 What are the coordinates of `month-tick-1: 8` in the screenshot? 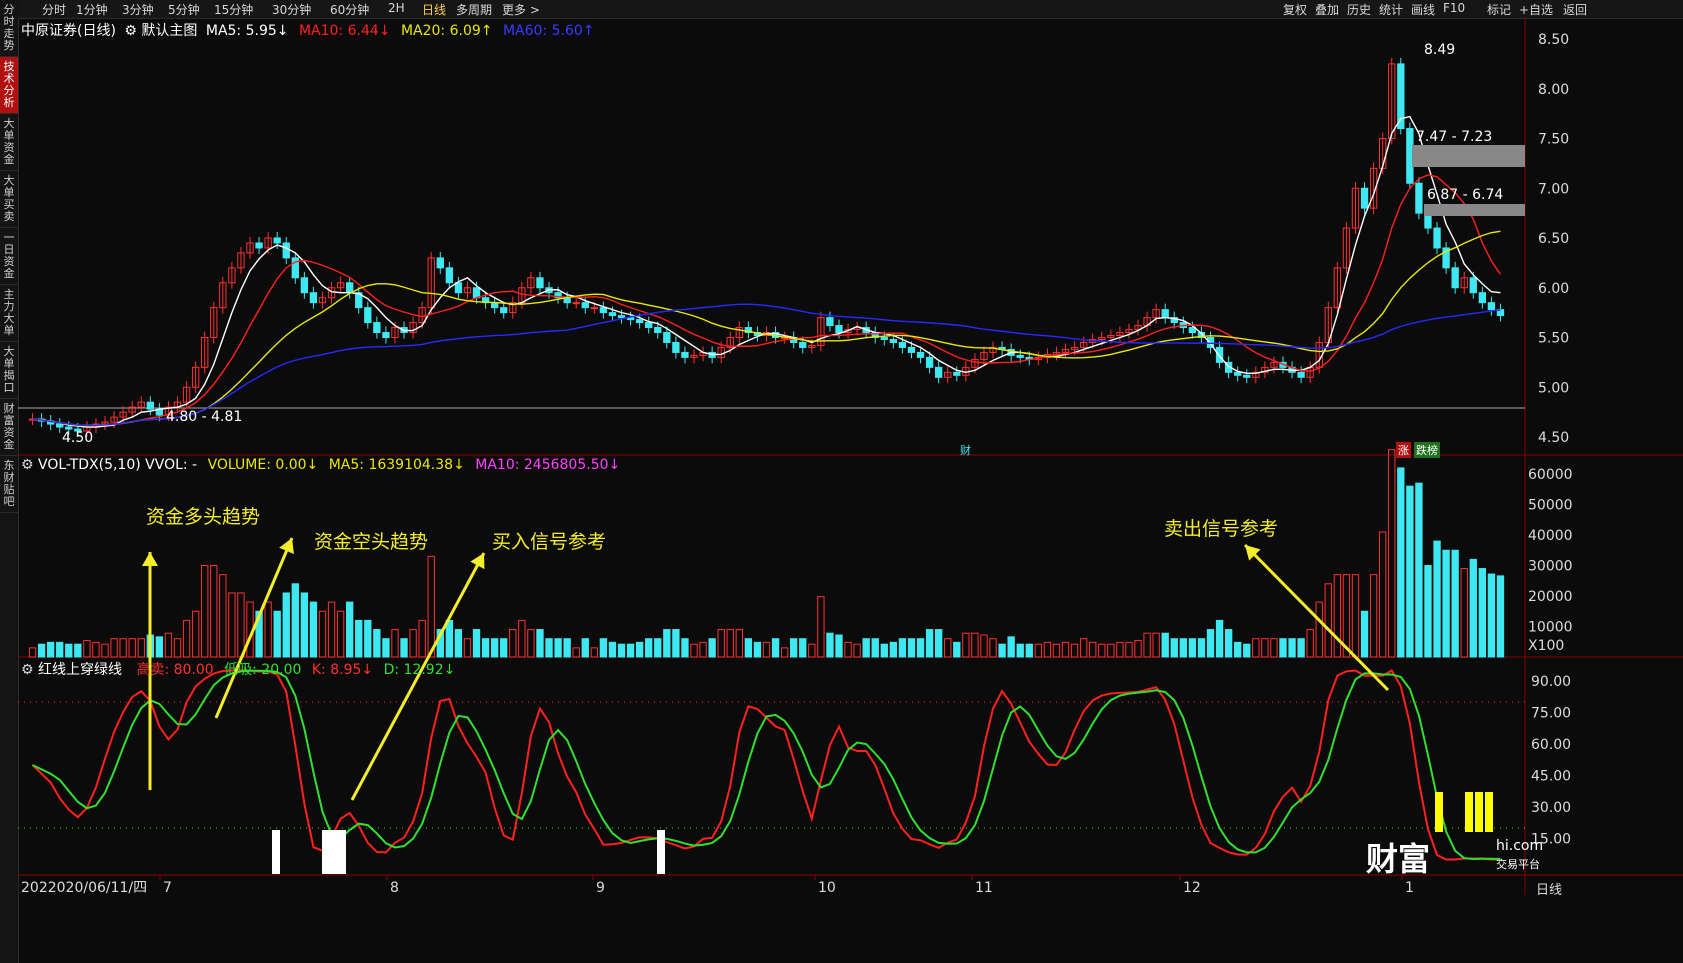 It's located at (394, 888).